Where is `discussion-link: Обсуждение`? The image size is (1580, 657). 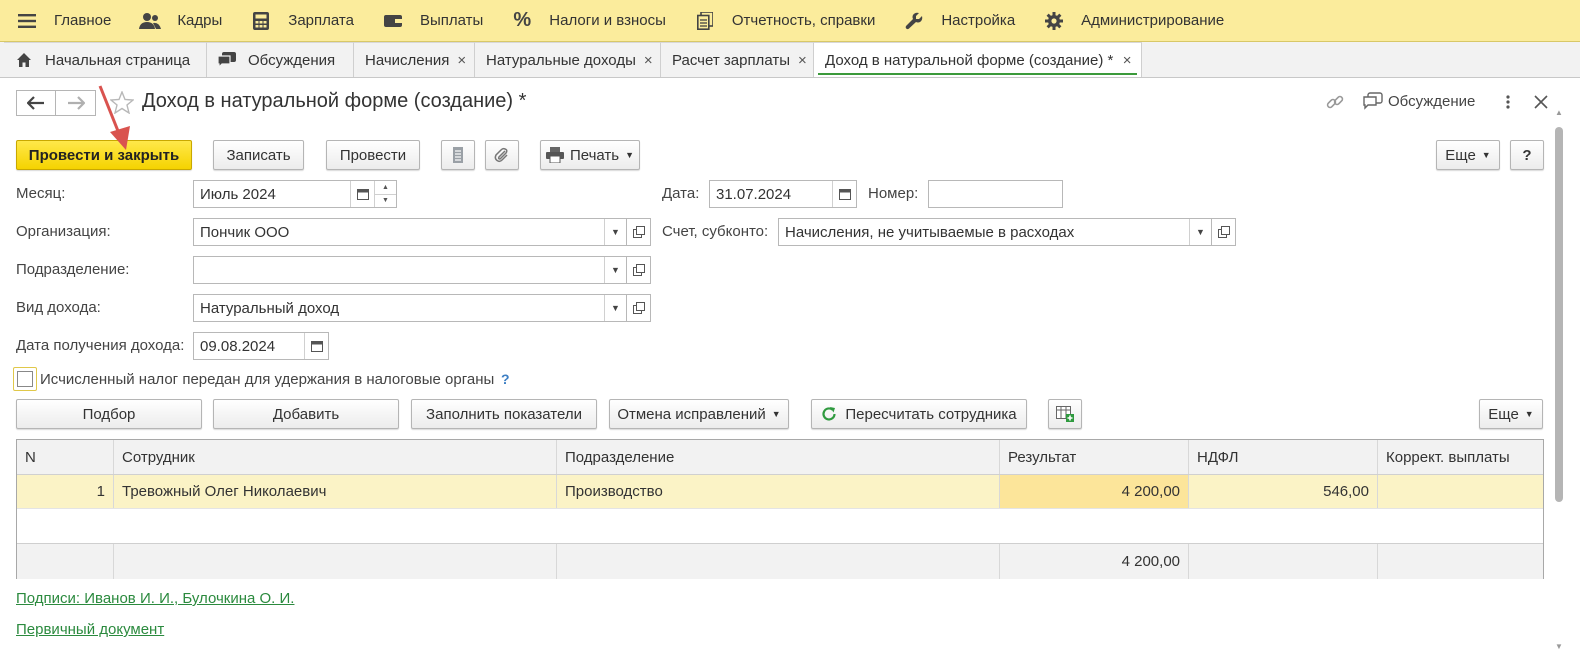 discussion-link: Обсуждение is located at coordinates (1431, 101).